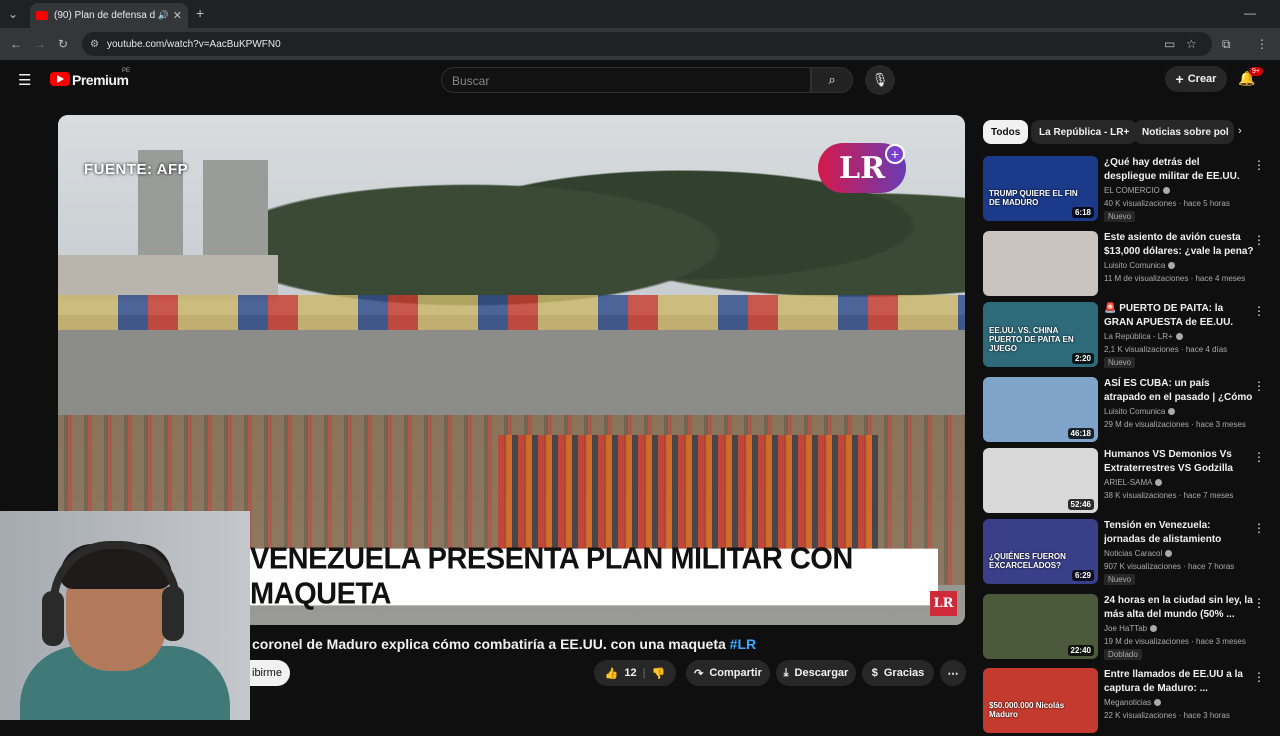 The width and height of the screenshot is (1280, 736). Describe the element at coordinates (1202, 79) in the screenshot. I see `create-label: Crear` at that location.